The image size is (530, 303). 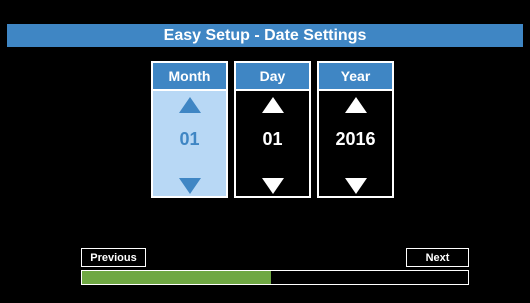 I want to click on year-header: Year, so click(x=355, y=77).